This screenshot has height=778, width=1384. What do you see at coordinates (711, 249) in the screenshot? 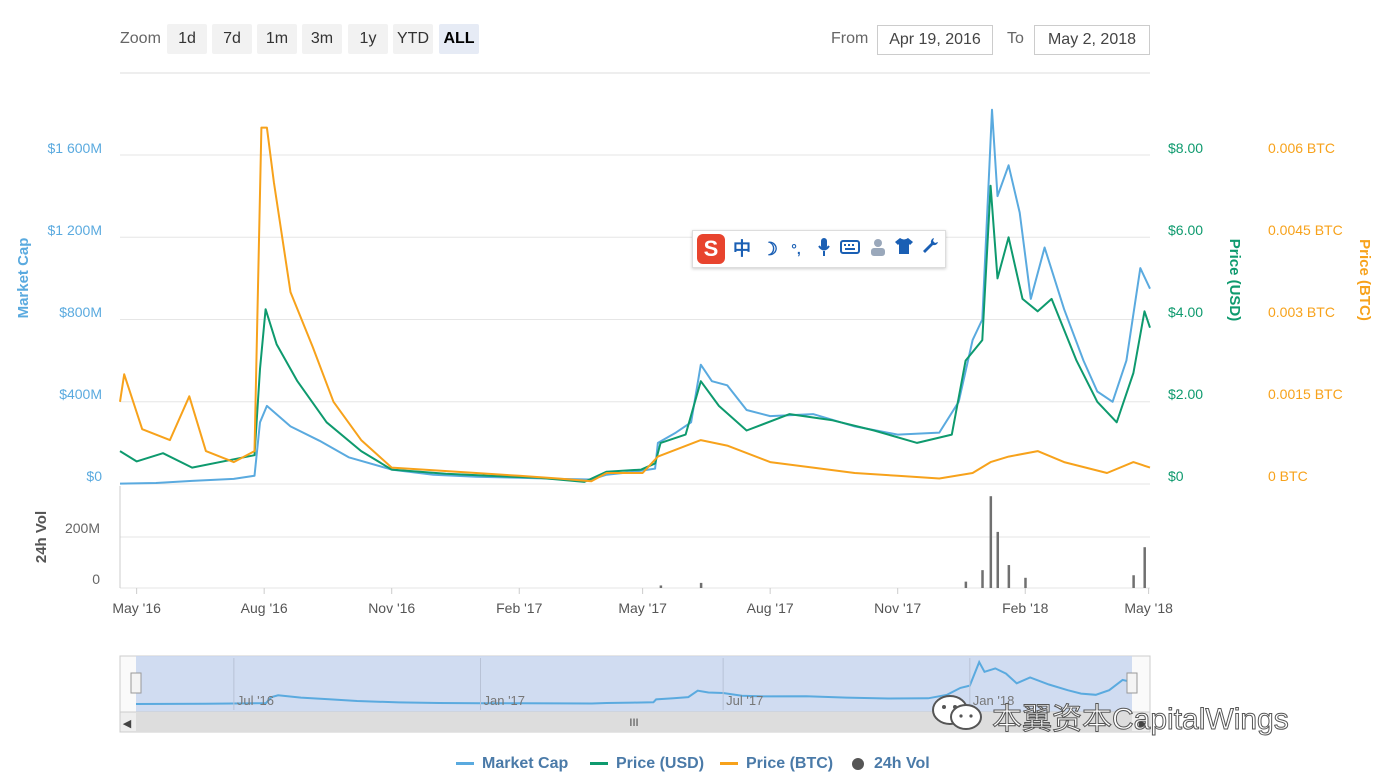
I see `sogou-logo-icon: S` at bounding box center [711, 249].